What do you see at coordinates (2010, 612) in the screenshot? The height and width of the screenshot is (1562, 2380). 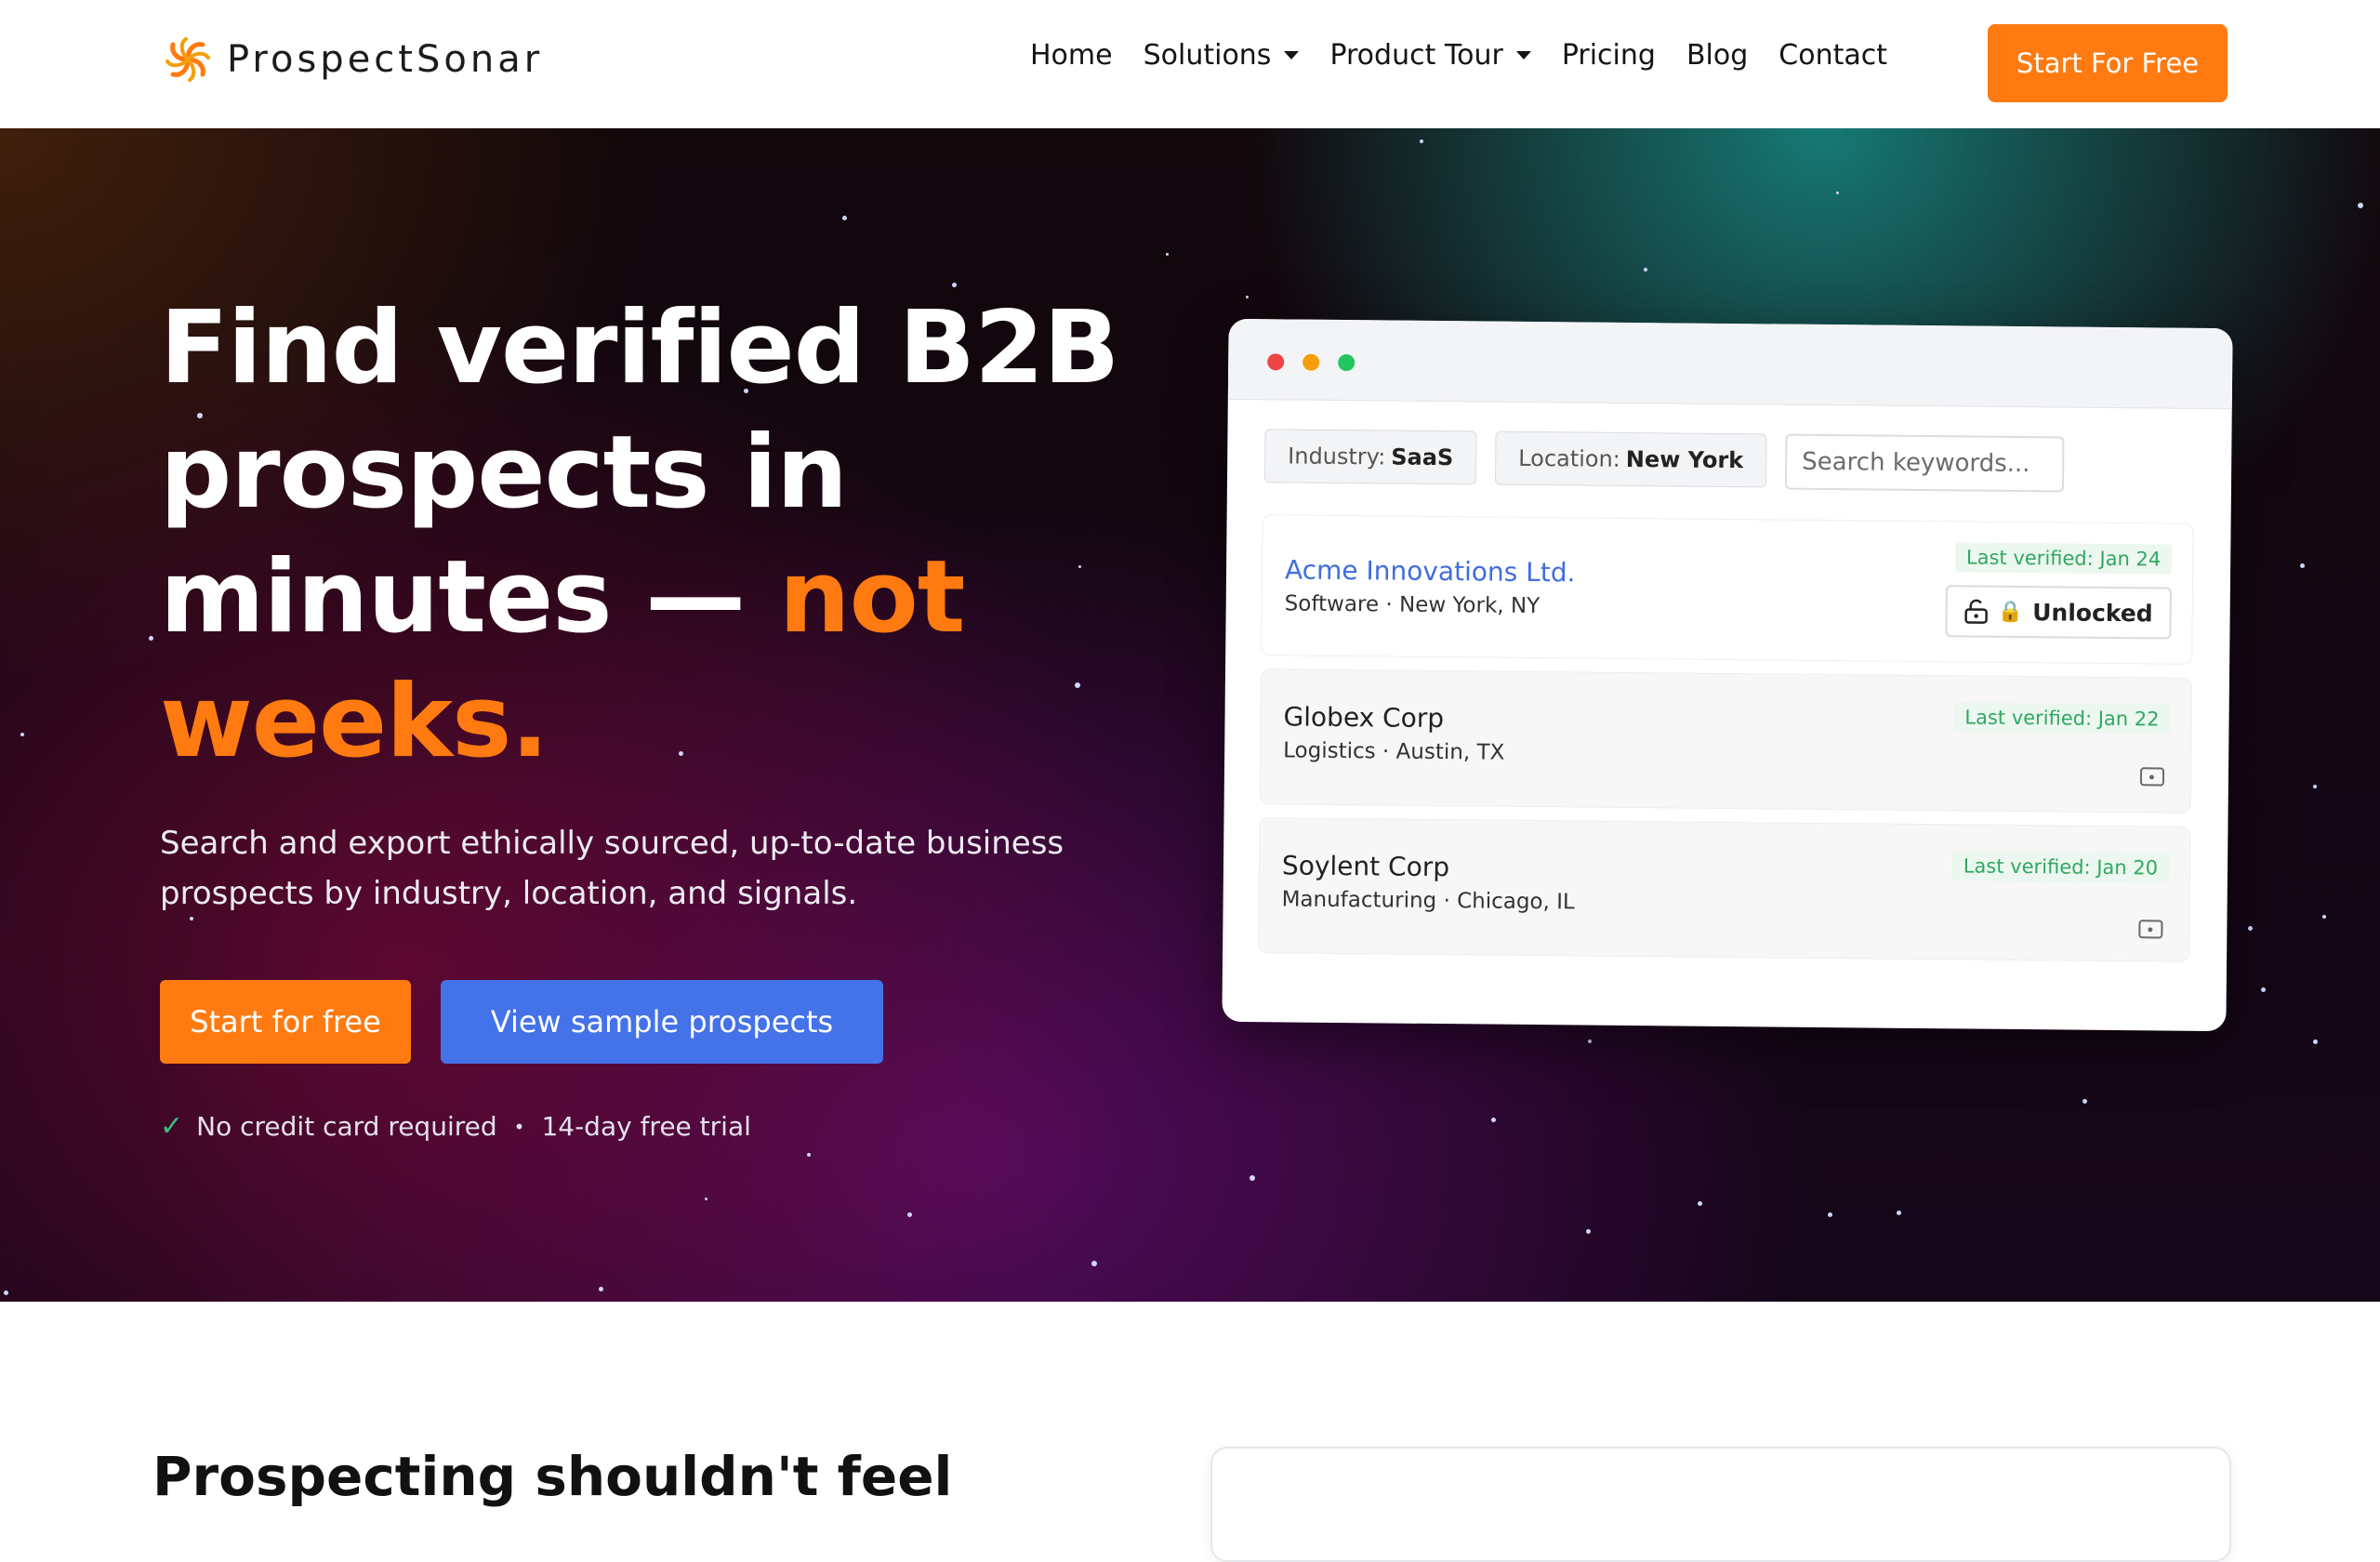 I see `lock-emoji-icon: 🔒` at bounding box center [2010, 612].